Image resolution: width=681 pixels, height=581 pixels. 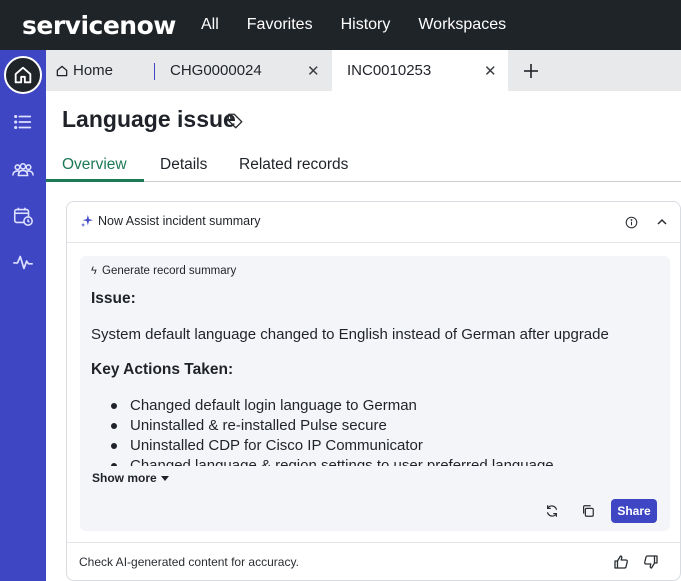 What do you see at coordinates (552, 511) in the screenshot?
I see `refresh-icon` at bounding box center [552, 511].